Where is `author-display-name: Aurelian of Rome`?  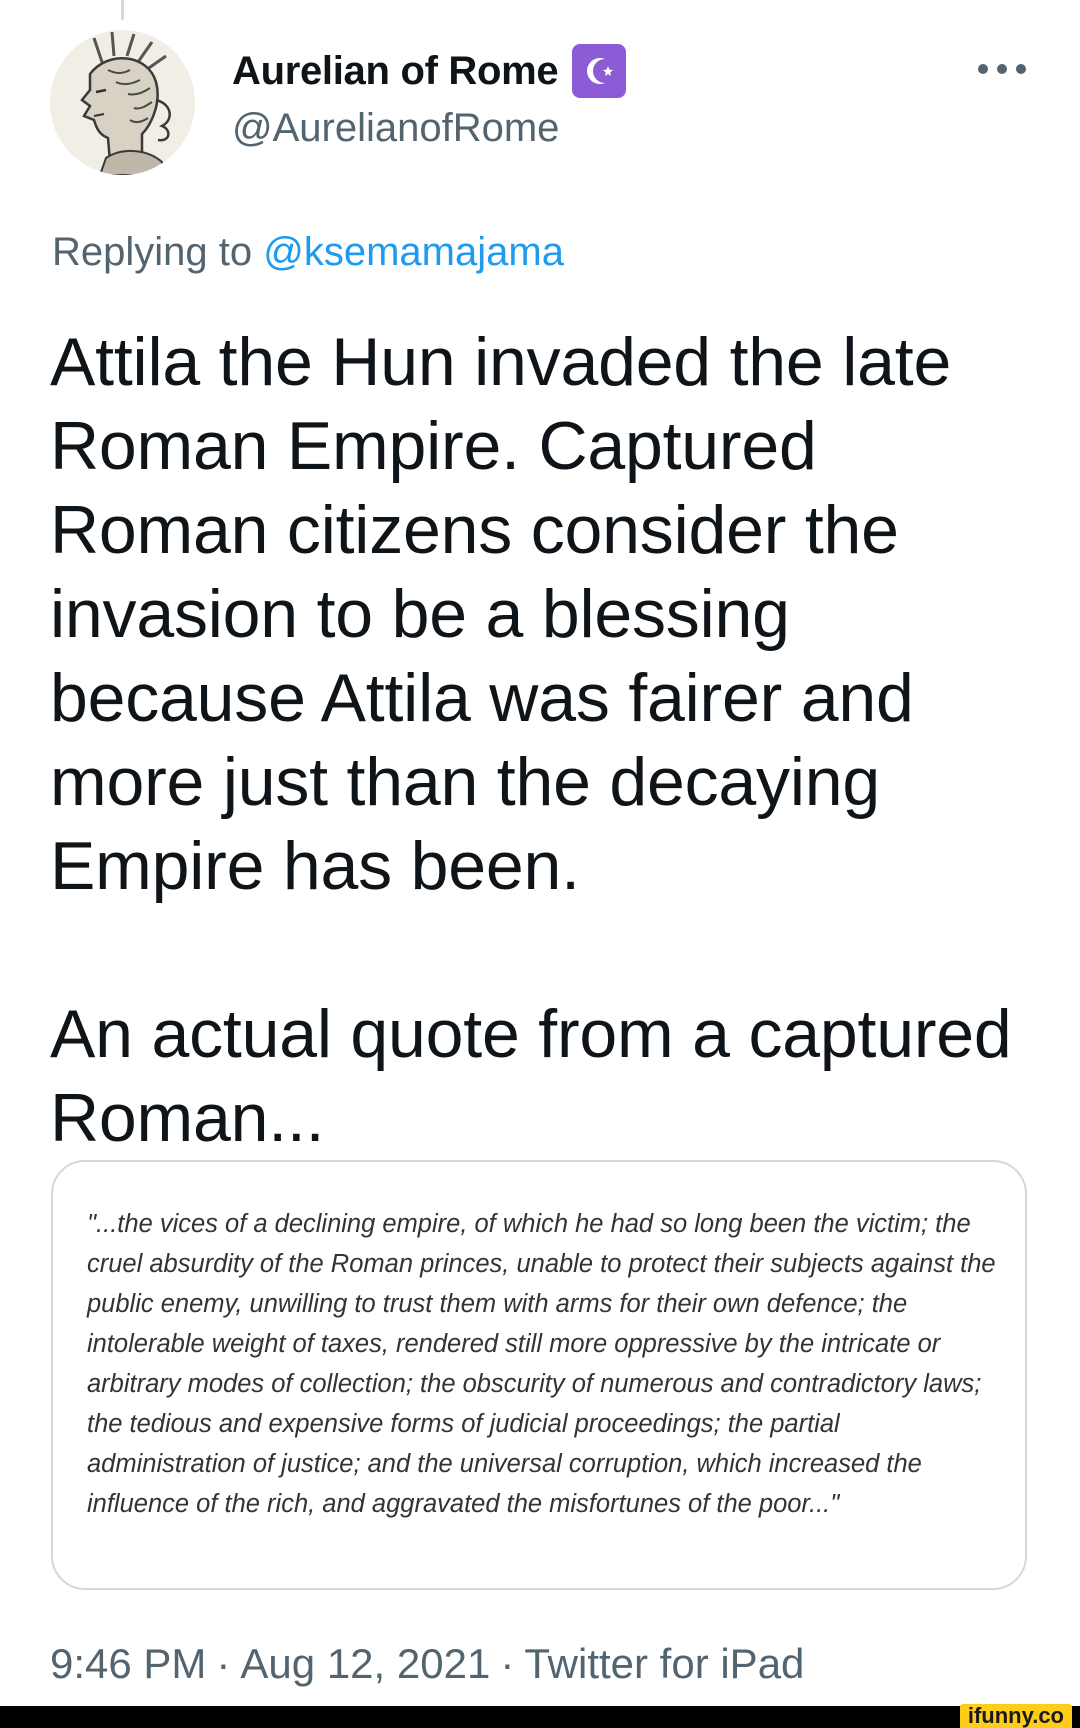 author-display-name: Aurelian of Rome is located at coordinates (395, 71).